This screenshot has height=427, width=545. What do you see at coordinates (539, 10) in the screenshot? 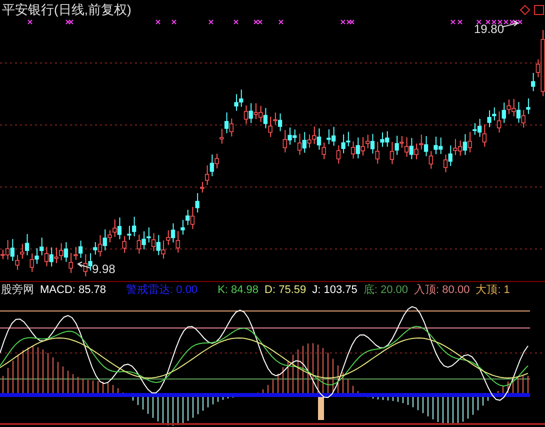
I see `square-icon` at bounding box center [539, 10].